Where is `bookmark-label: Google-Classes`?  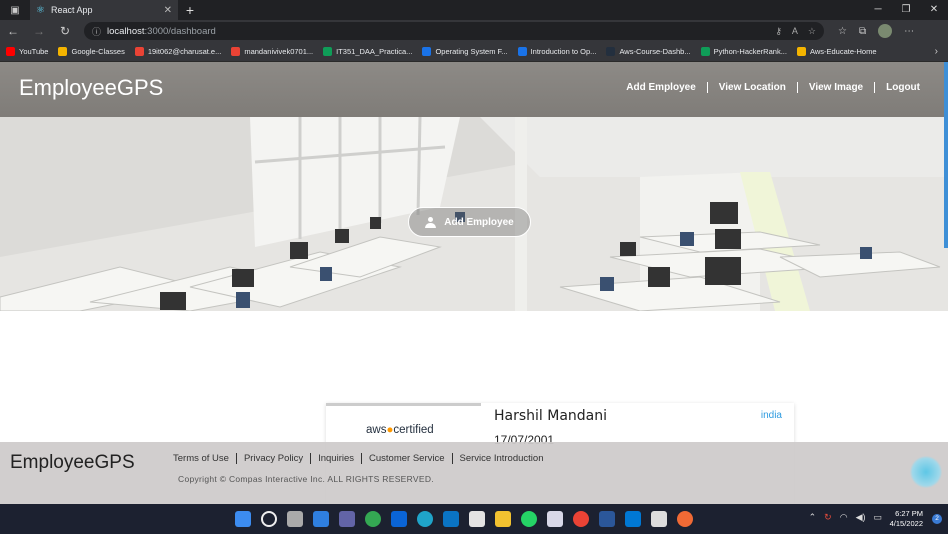 bookmark-label: Google-Classes is located at coordinates (98, 51).